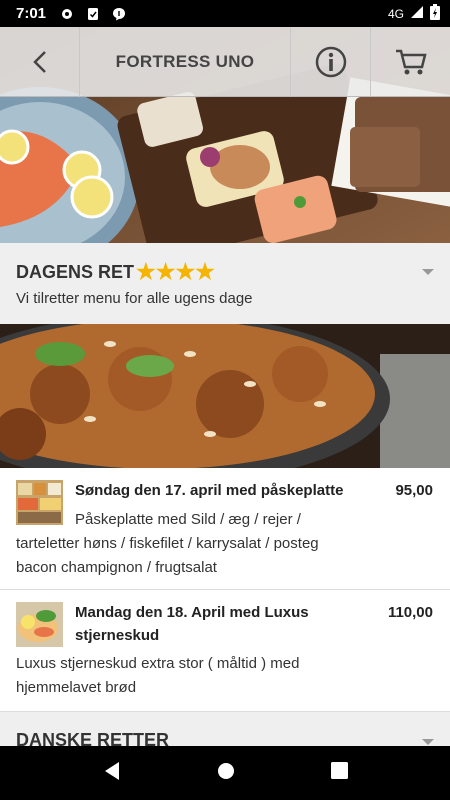 Image resolution: width=450 pixels, height=800 pixels. I want to click on nav-recents-button, so click(339, 773).